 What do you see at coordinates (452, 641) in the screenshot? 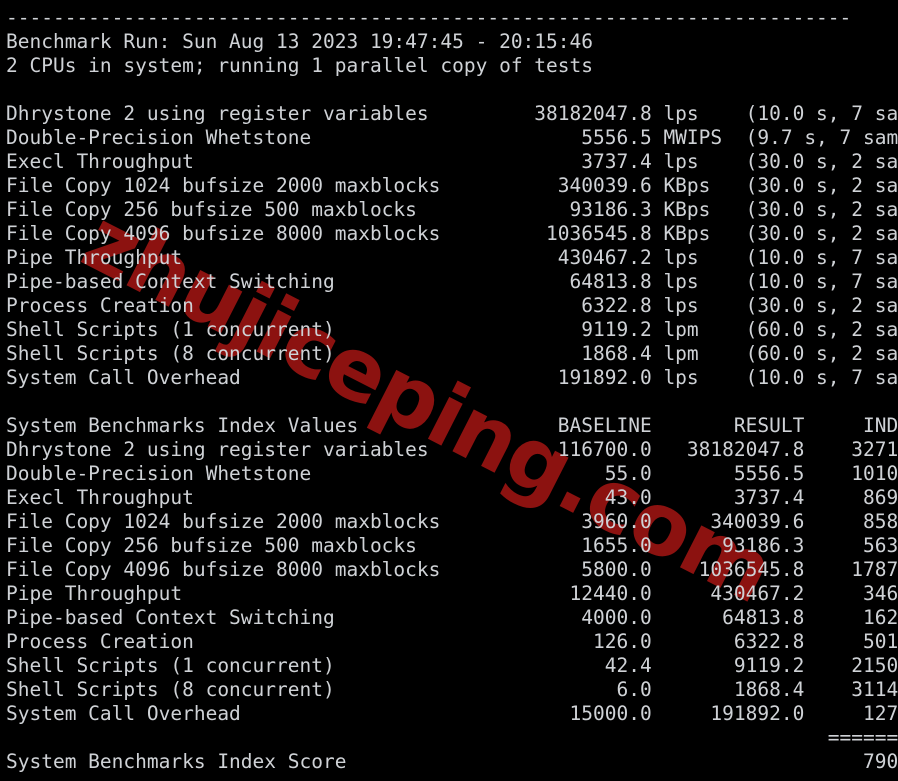
I see `index-table-row: Process Creation 126.0 6322.8 501.8` at bounding box center [452, 641].